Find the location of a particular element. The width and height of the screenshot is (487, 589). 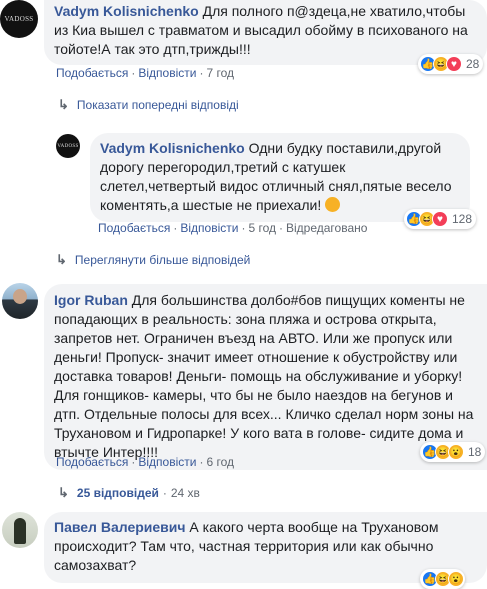

comment-author: Павел Валериевич is located at coordinates (120, 527).